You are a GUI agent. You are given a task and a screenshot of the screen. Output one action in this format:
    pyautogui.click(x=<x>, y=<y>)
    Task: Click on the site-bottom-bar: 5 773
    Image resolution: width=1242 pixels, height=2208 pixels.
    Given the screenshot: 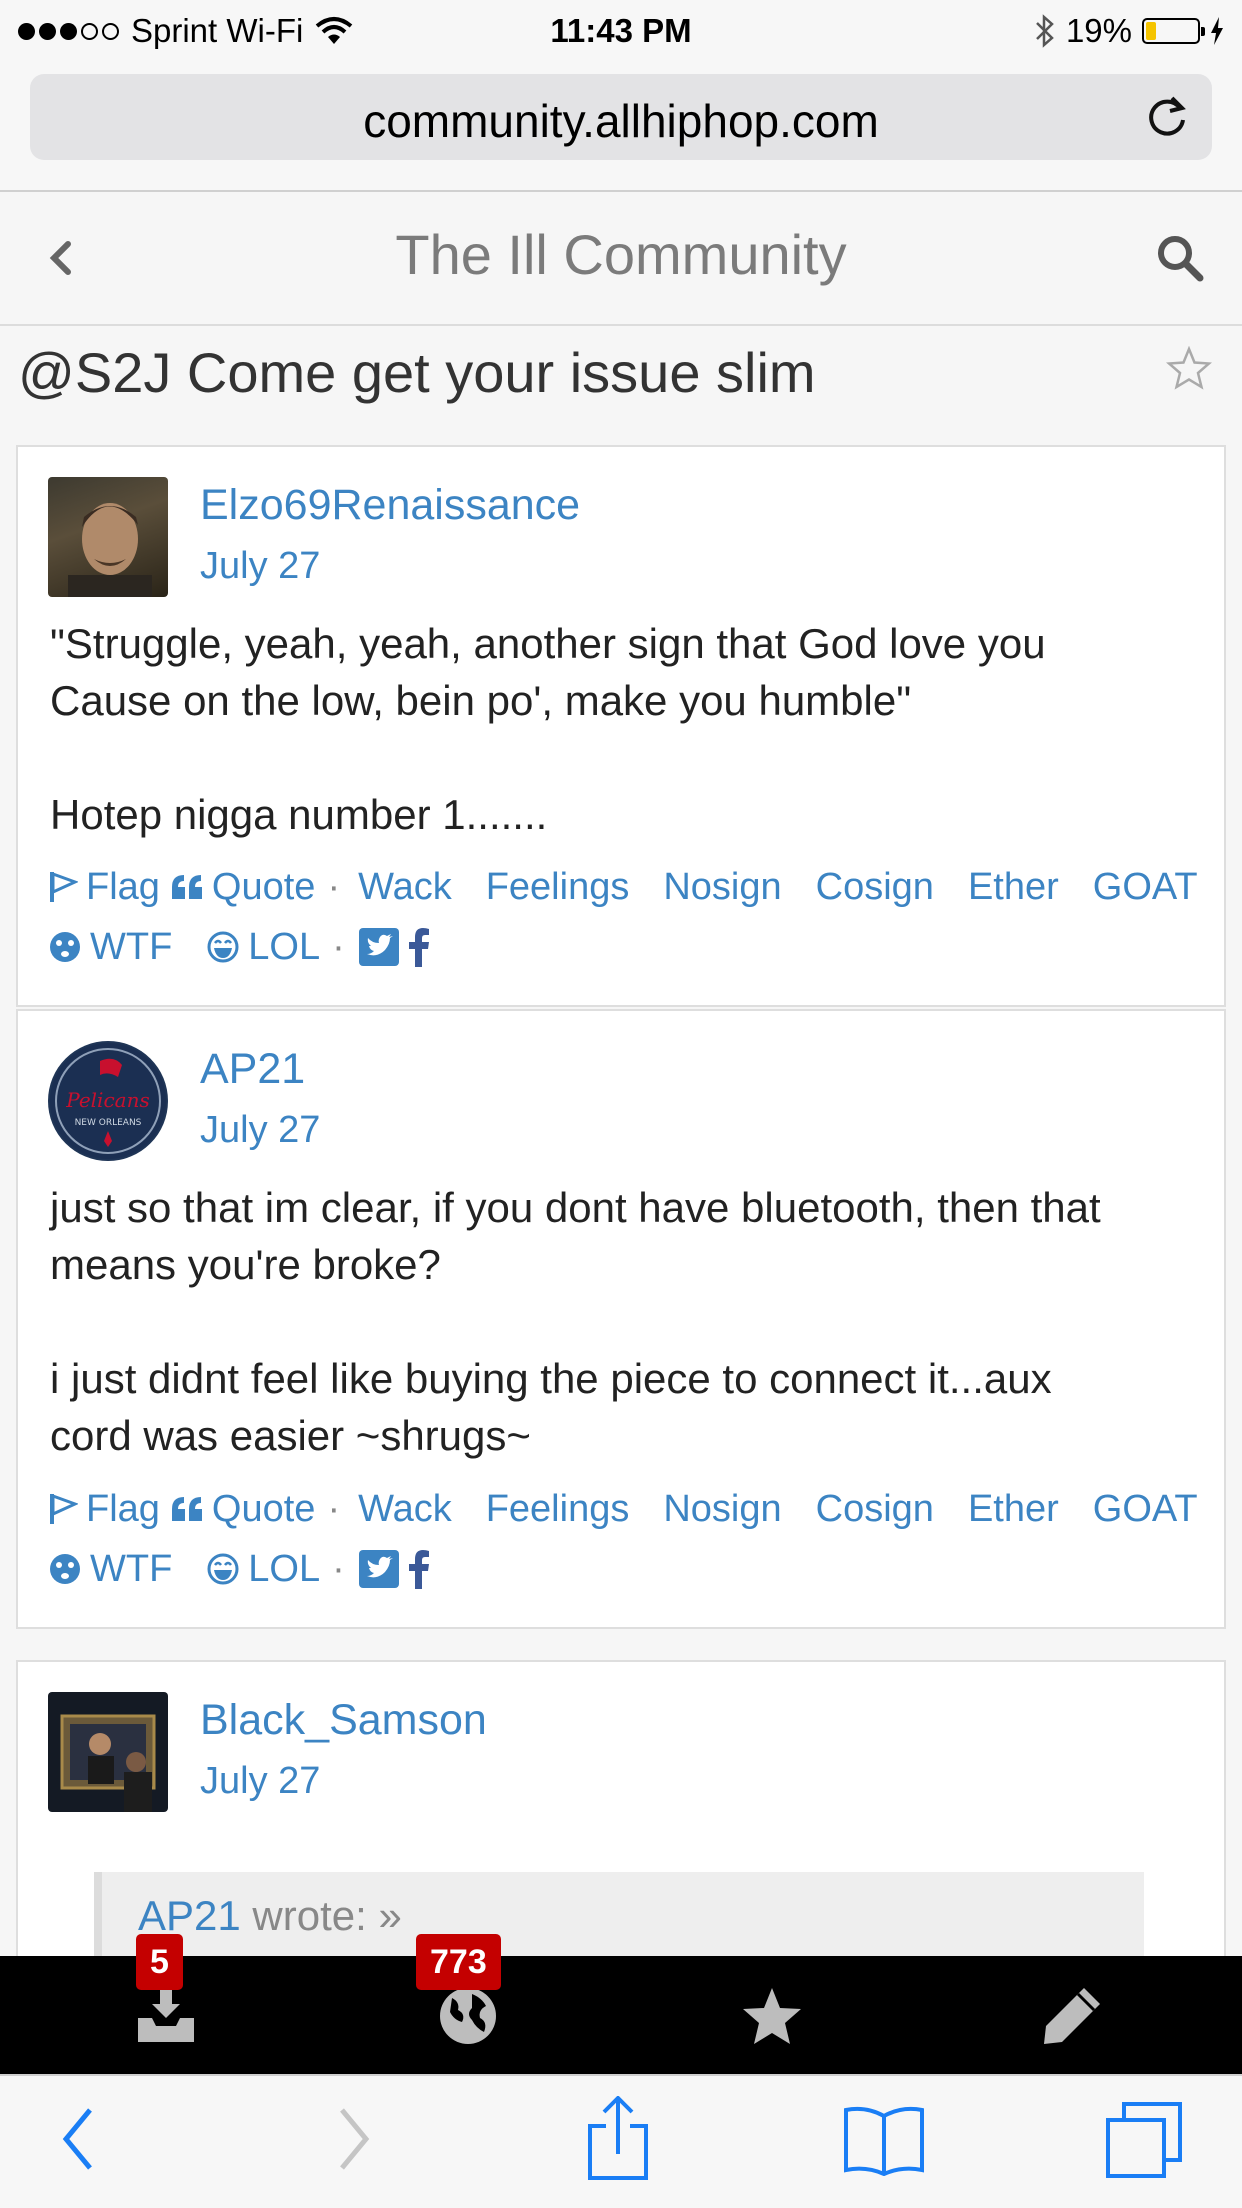 What is the action you would take?
    pyautogui.click(x=621, y=2004)
    